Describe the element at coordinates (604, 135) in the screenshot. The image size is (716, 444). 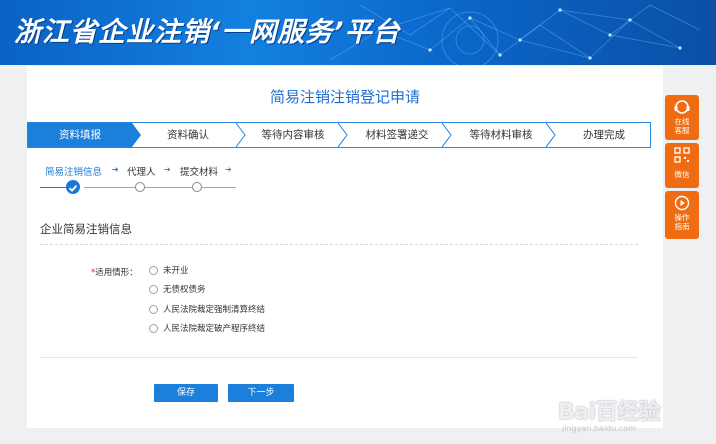
I see `step-6: 办理完成` at that location.